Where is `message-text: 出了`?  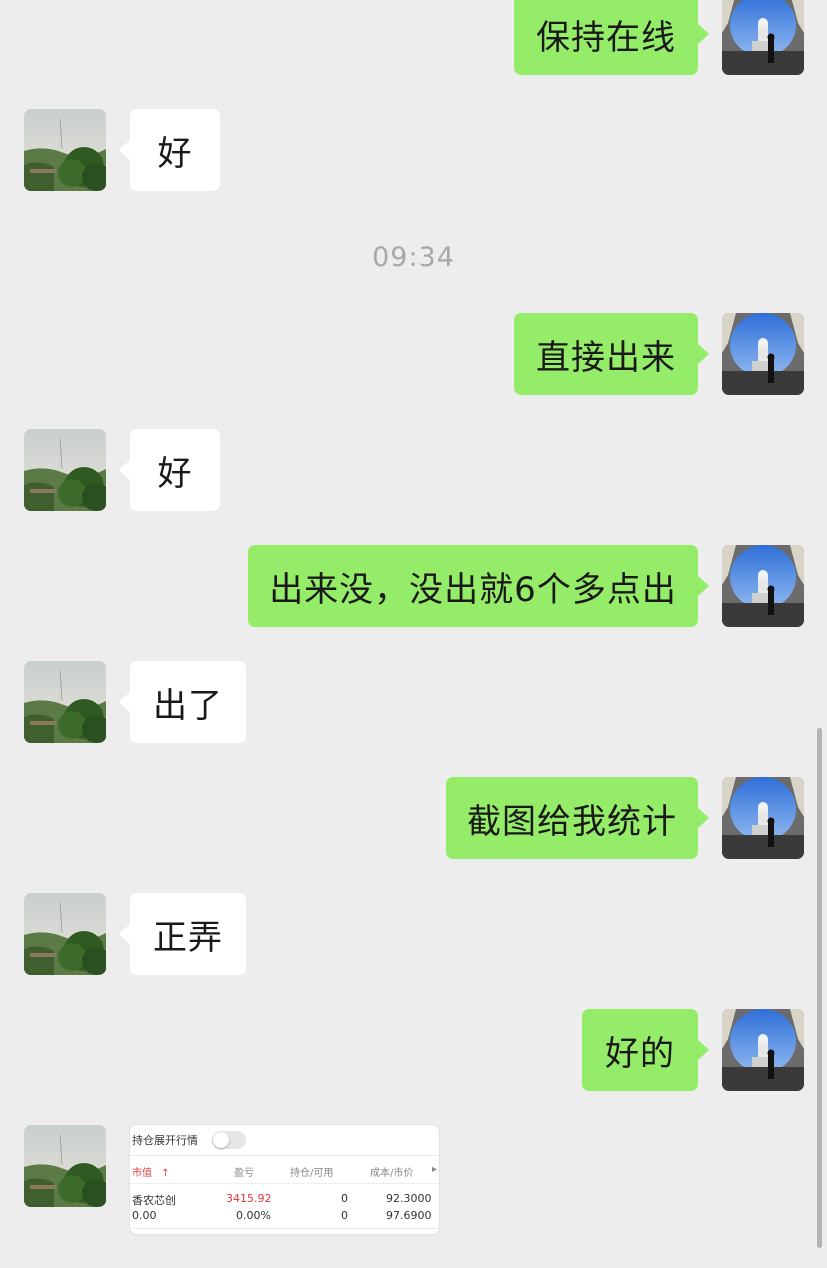 message-text: 出了 is located at coordinates (188, 705).